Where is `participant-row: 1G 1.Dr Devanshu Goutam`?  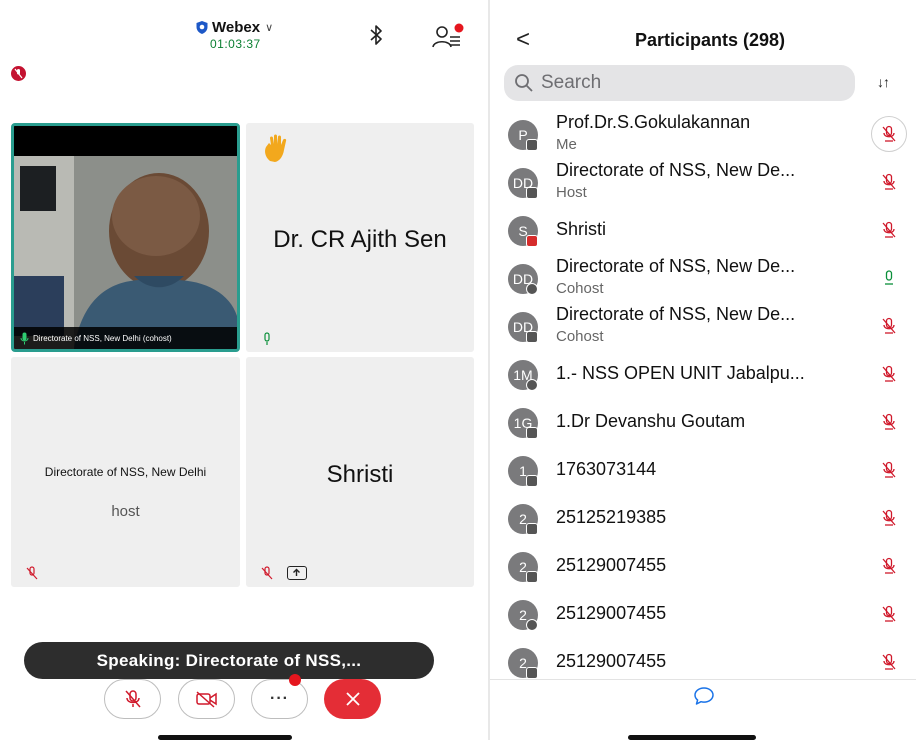
participant-row: 1G 1.Dr Devanshu Goutam is located at coordinates (703, 422).